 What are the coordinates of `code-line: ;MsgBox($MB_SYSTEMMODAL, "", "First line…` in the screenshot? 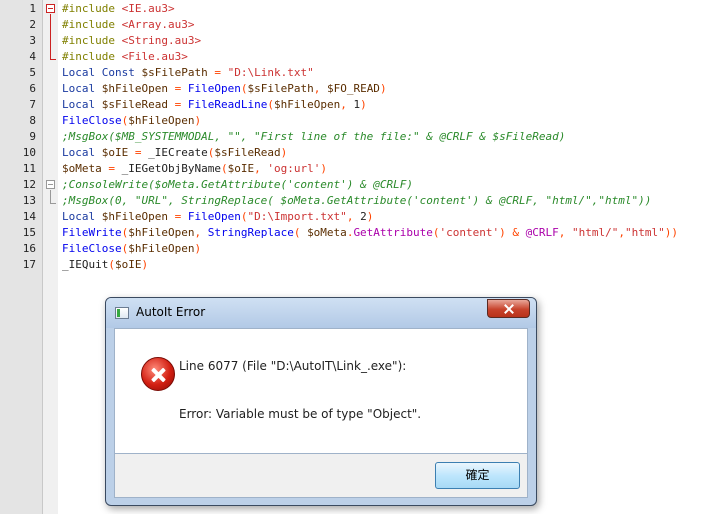 It's located at (313, 137).